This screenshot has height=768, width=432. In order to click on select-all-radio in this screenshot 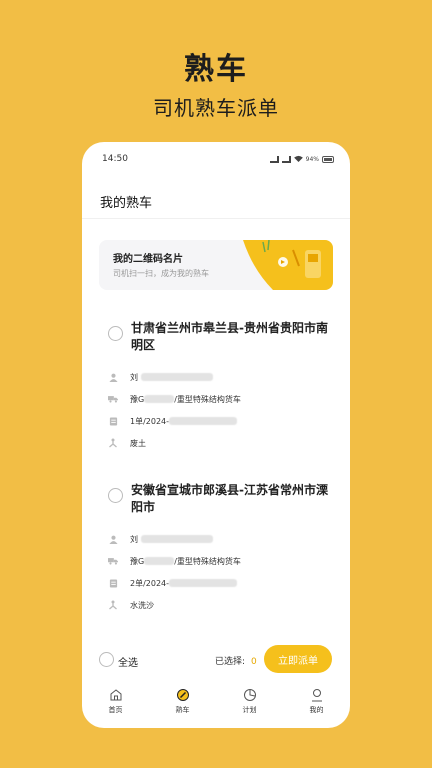, I will do `click(106, 659)`.